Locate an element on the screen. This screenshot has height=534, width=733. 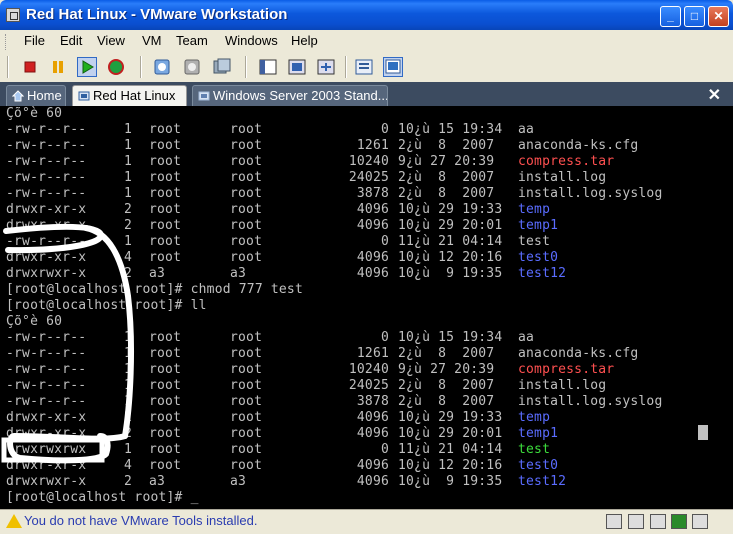
console-view-icon is located at coordinates (393, 67).